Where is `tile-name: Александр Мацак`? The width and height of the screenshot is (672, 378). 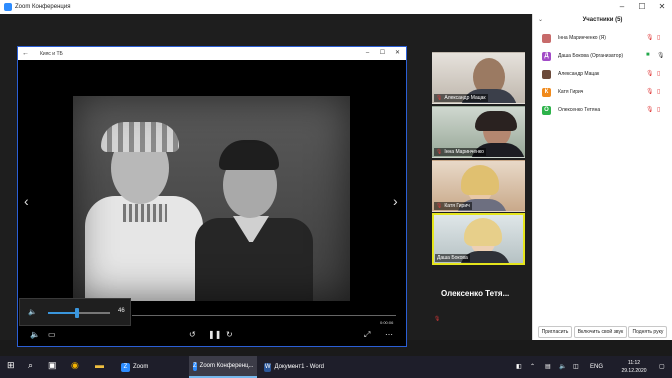
tile-name: Александр Мацак is located at coordinates (465, 98).